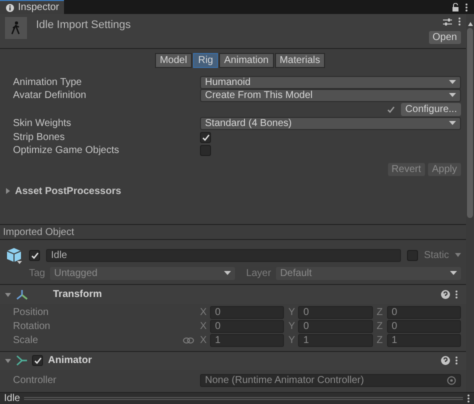 The width and height of the screenshot is (474, 404). Describe the element at coordinates (173, 60) in the screenshot. I see `settings-tab: Model` at that location.